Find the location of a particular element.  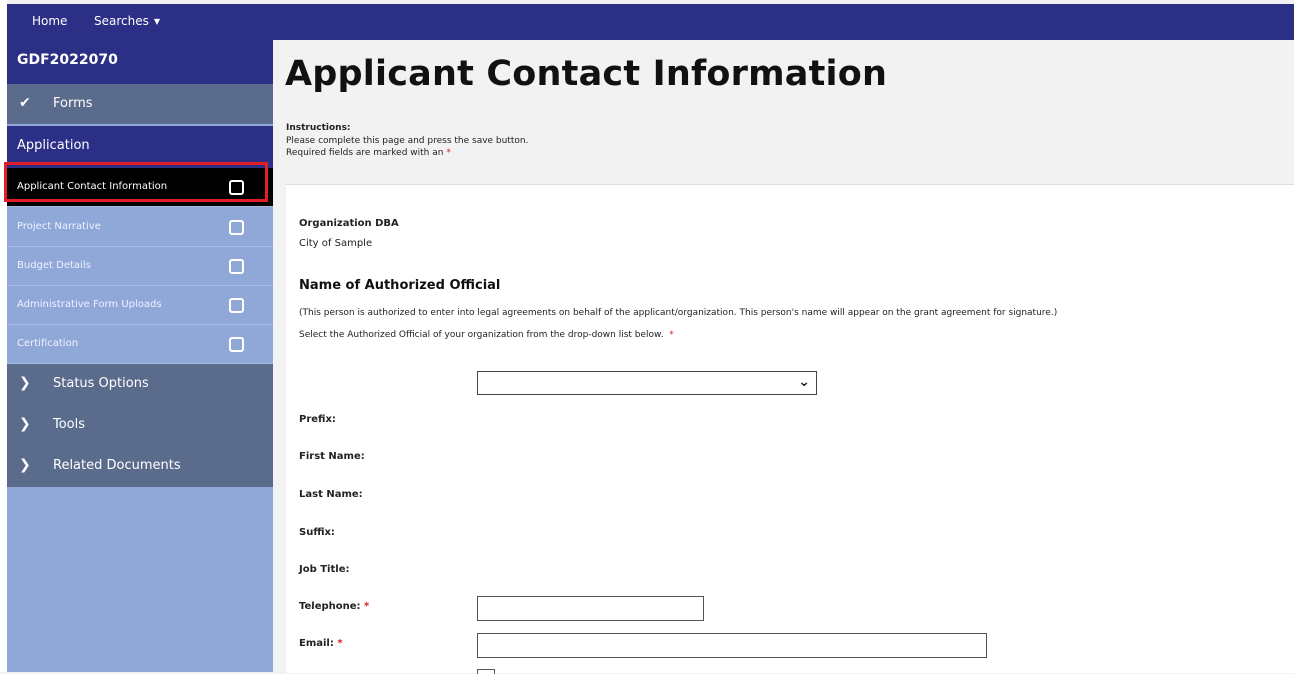

telephone-label: Telephone: * is located at coordinates (334, 606).